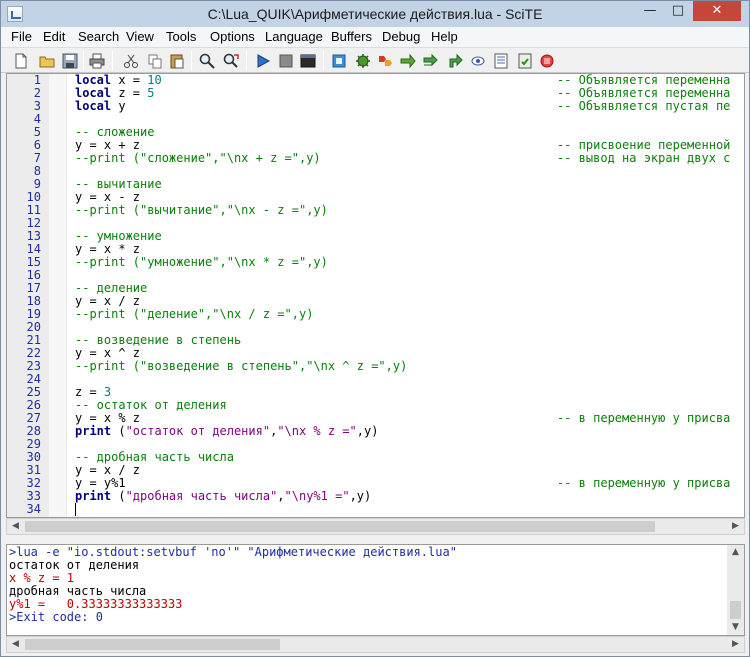  Describe the element at coordinates (201, 210) in the screenshot. I see `code-text: --print ("вычитание","\nx - z =",y)` at that location.